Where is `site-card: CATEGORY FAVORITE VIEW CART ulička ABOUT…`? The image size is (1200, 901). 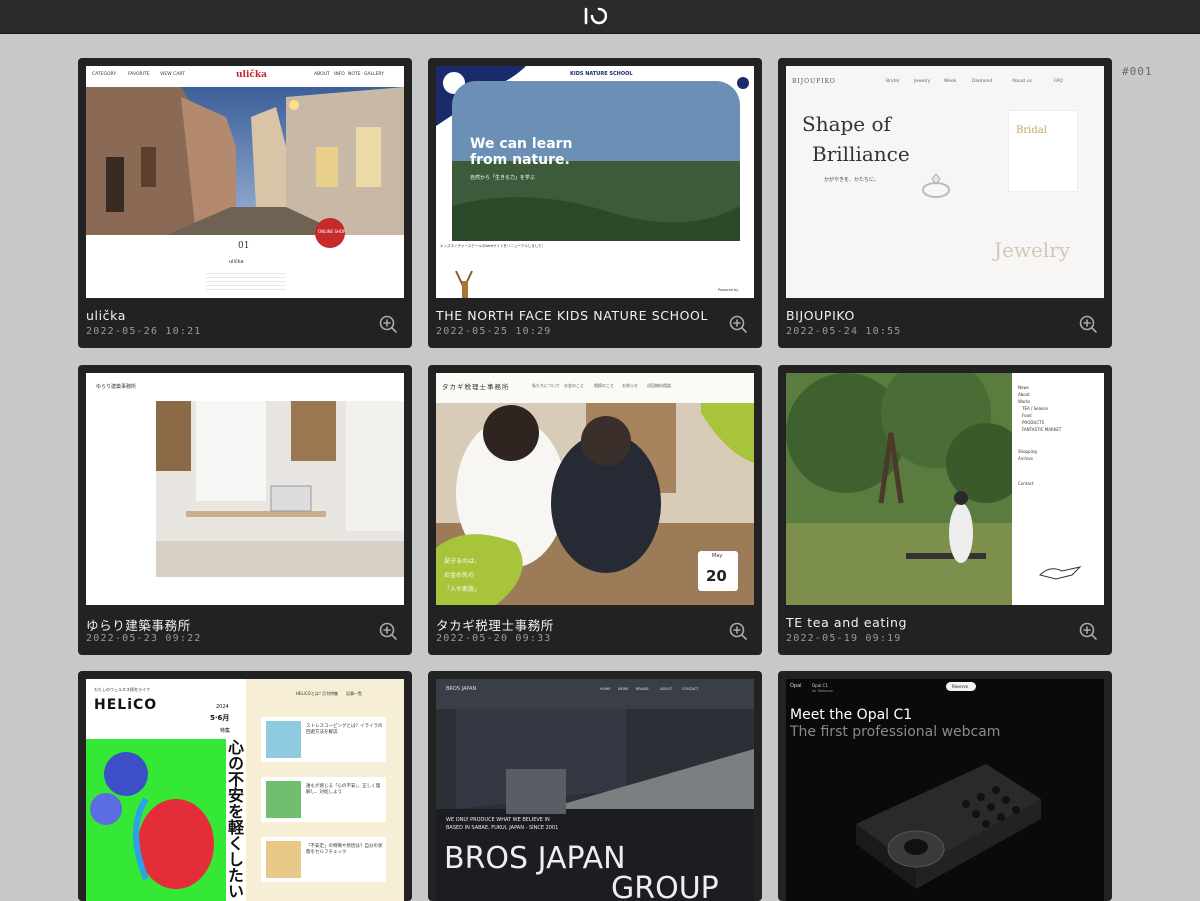
site-card: CATEGORY FAVORITE VIEW CART ulička ABOUT… is located at coordinates (245, 203).